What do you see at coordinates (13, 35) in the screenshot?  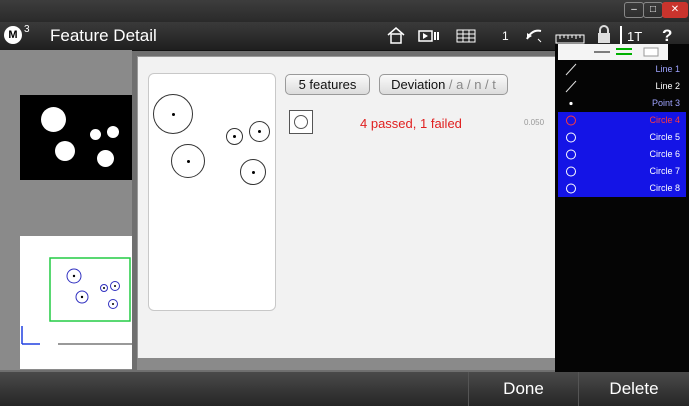 I see `app-logo: M` at bounding box center [13, 35].